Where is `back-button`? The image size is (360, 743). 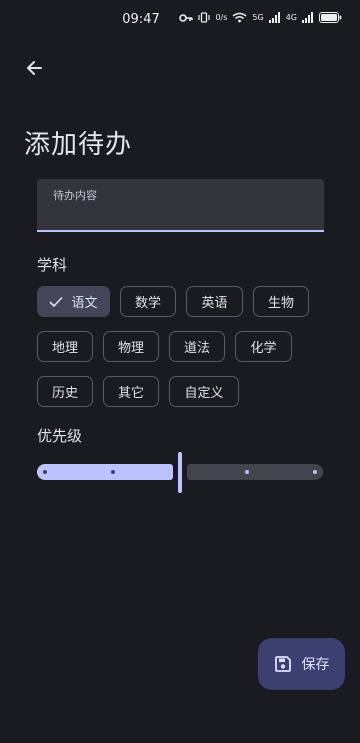
back-button is located at coordinates (34, 68).